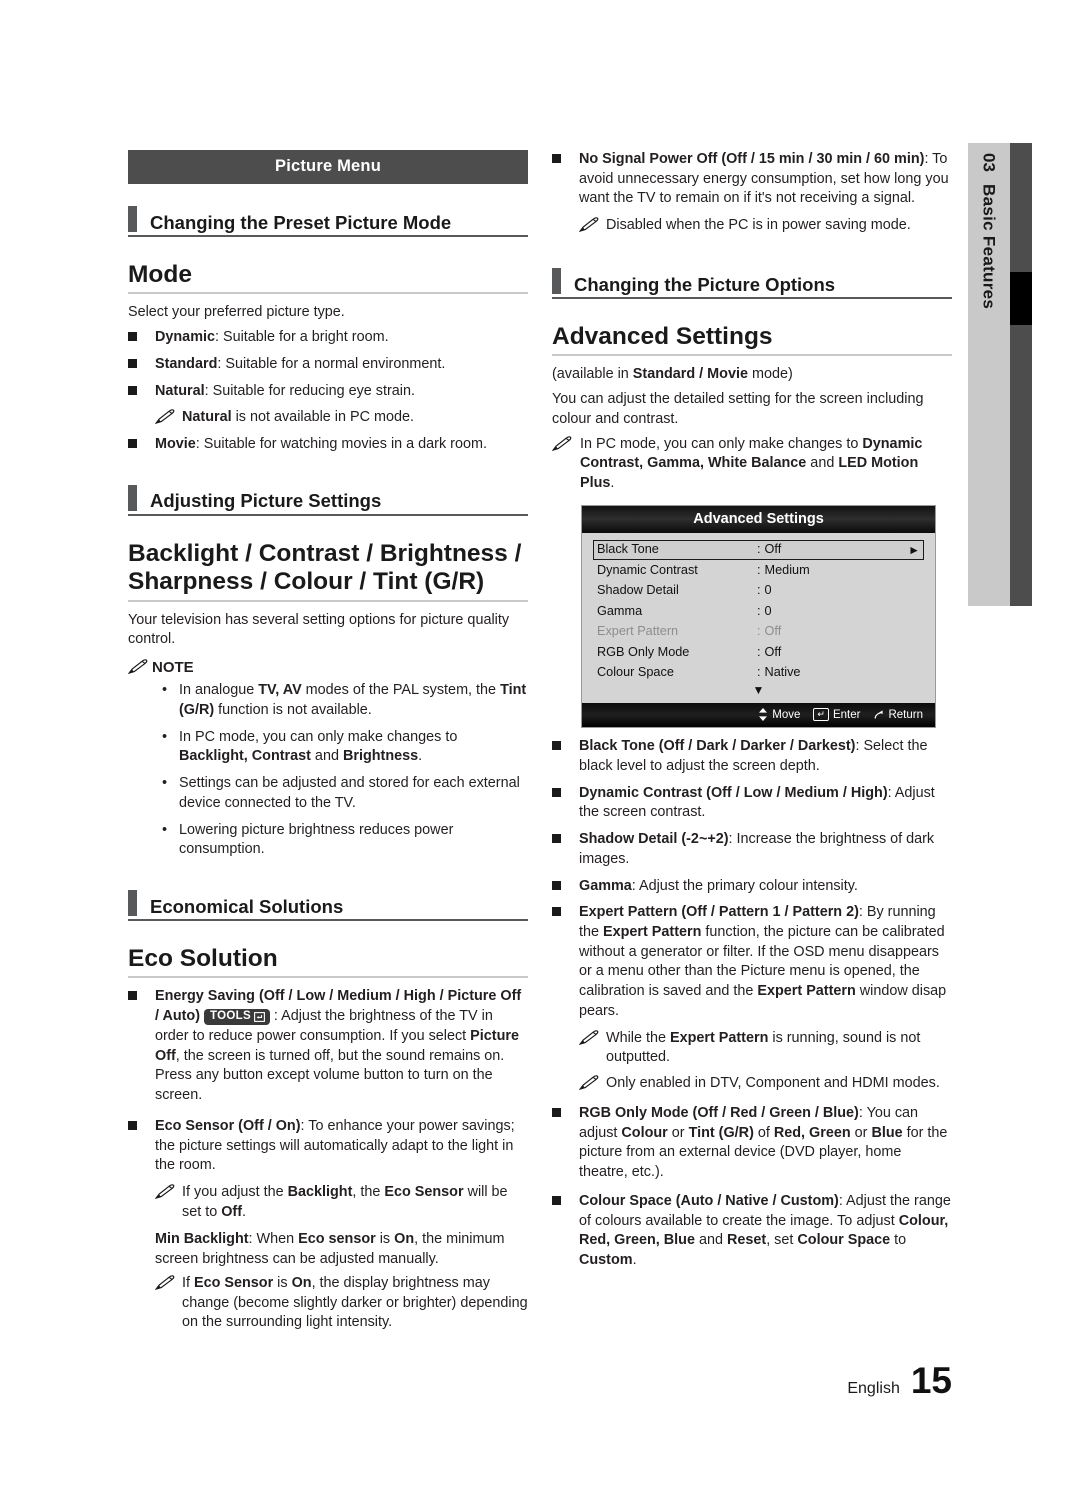  I want to click on osd-row: Expert Pattern : Off, so click(758, 632).